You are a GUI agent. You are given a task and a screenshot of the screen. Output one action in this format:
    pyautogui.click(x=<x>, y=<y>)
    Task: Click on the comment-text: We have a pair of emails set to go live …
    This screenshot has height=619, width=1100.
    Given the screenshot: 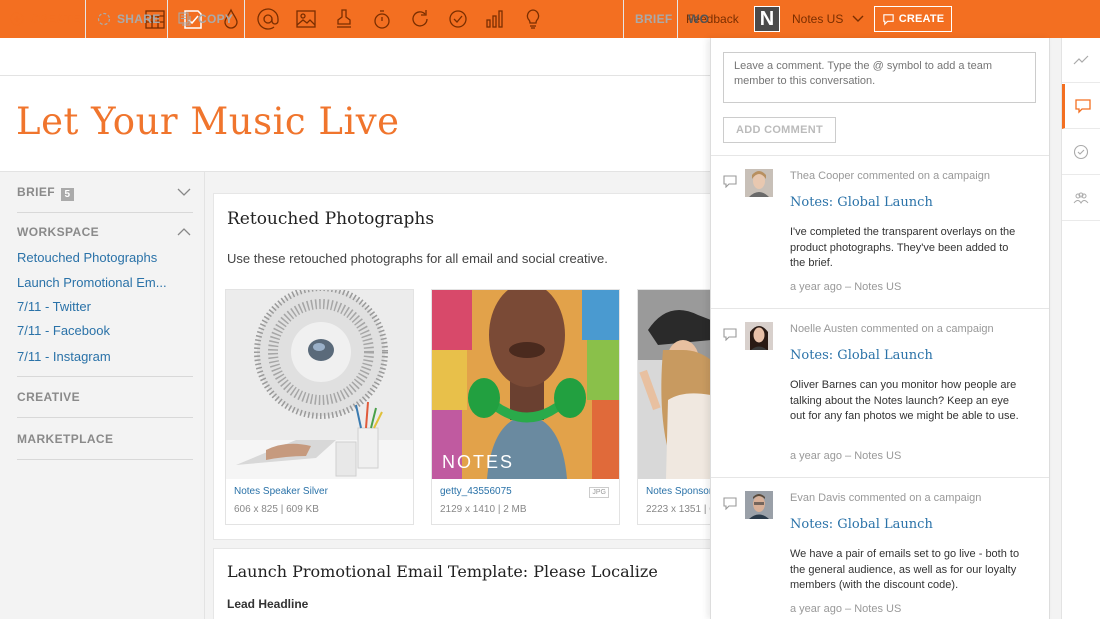 What is the action you would take?
    pyautogui.click(x=905, y=569)
    